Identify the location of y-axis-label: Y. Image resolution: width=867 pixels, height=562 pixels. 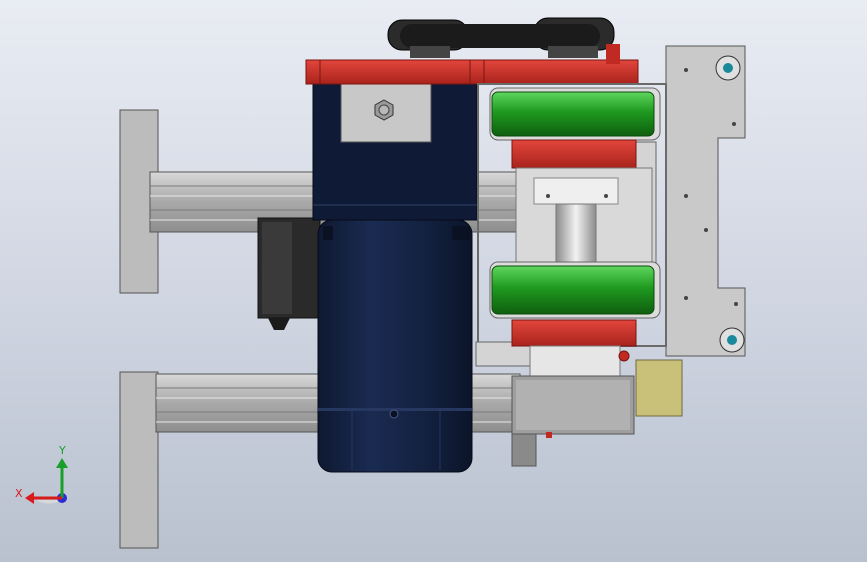
(62, 450).